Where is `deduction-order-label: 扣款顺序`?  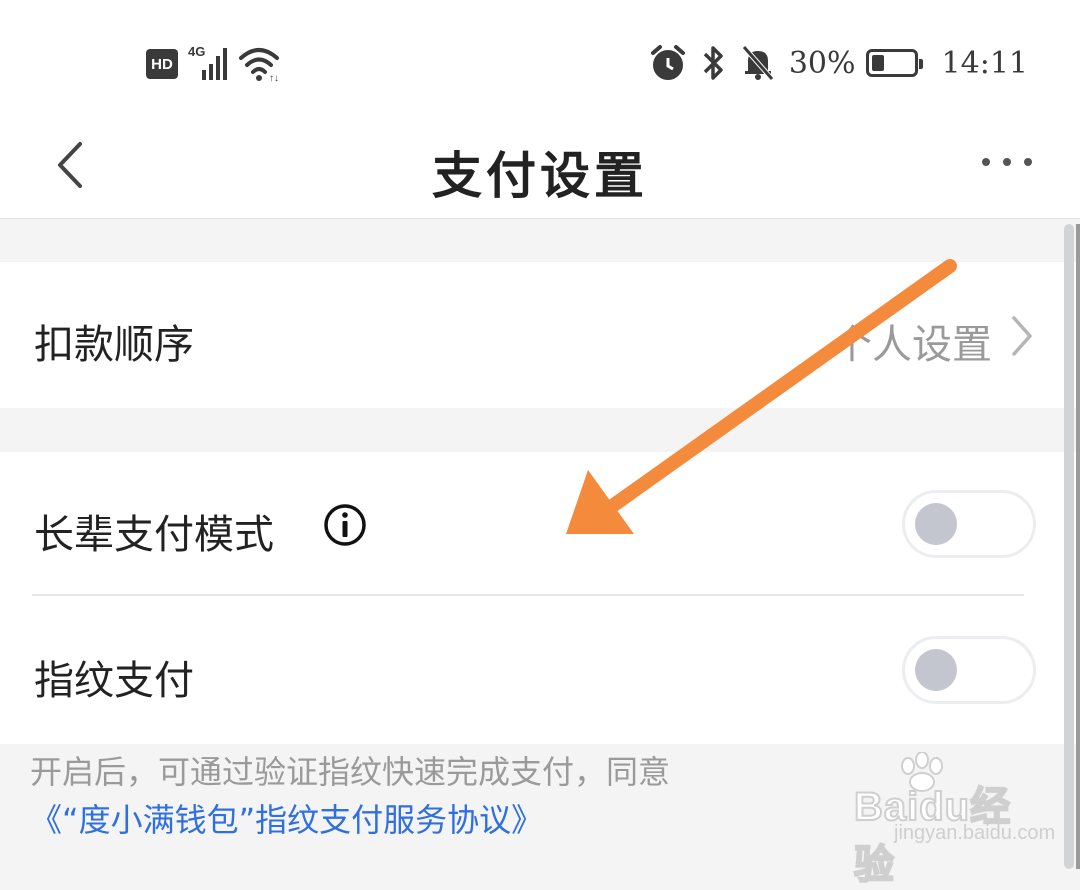 deduction-order-label: 扣款顺序 is located at coordinates (114, 345).